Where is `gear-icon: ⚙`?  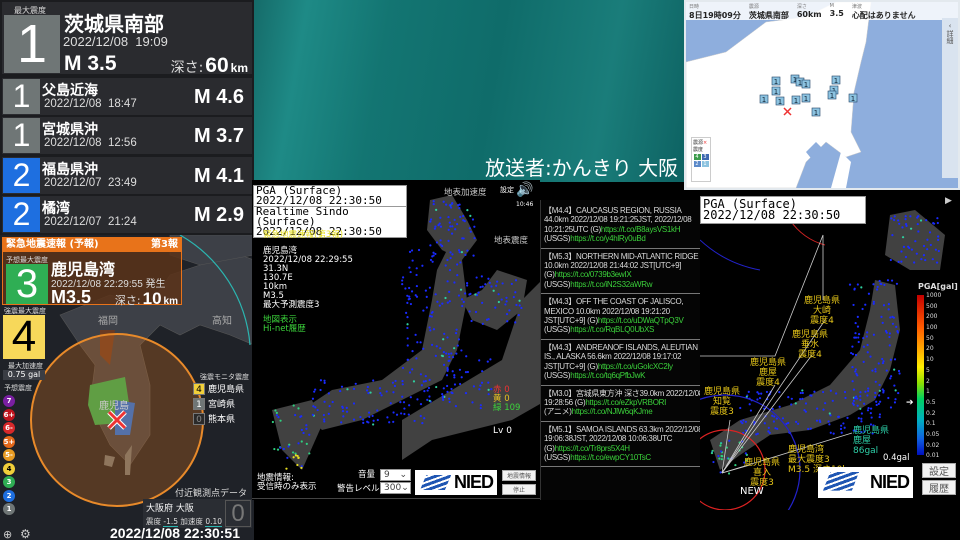
gear-icon: ⚙ is located at coordinates (25, 533).